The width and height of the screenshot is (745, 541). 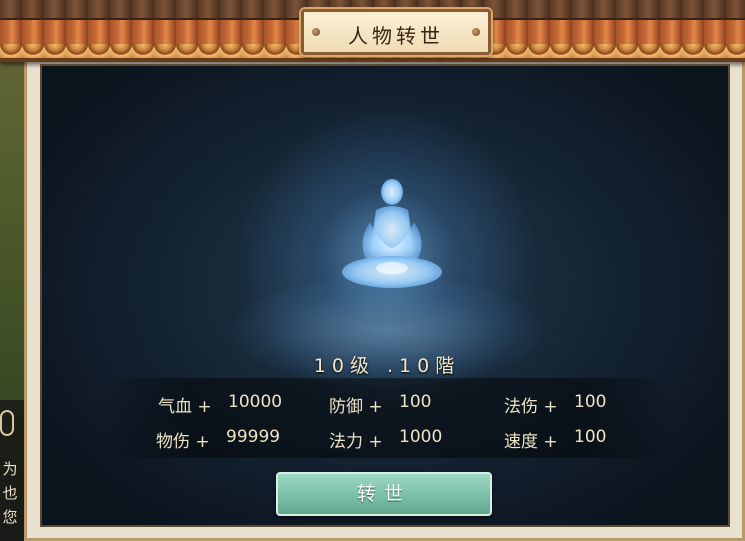 What do you see at coordinates (531, 407) in the screenshot?
I see `stat-label: 法伤 +` at bounding box center [531, 407].